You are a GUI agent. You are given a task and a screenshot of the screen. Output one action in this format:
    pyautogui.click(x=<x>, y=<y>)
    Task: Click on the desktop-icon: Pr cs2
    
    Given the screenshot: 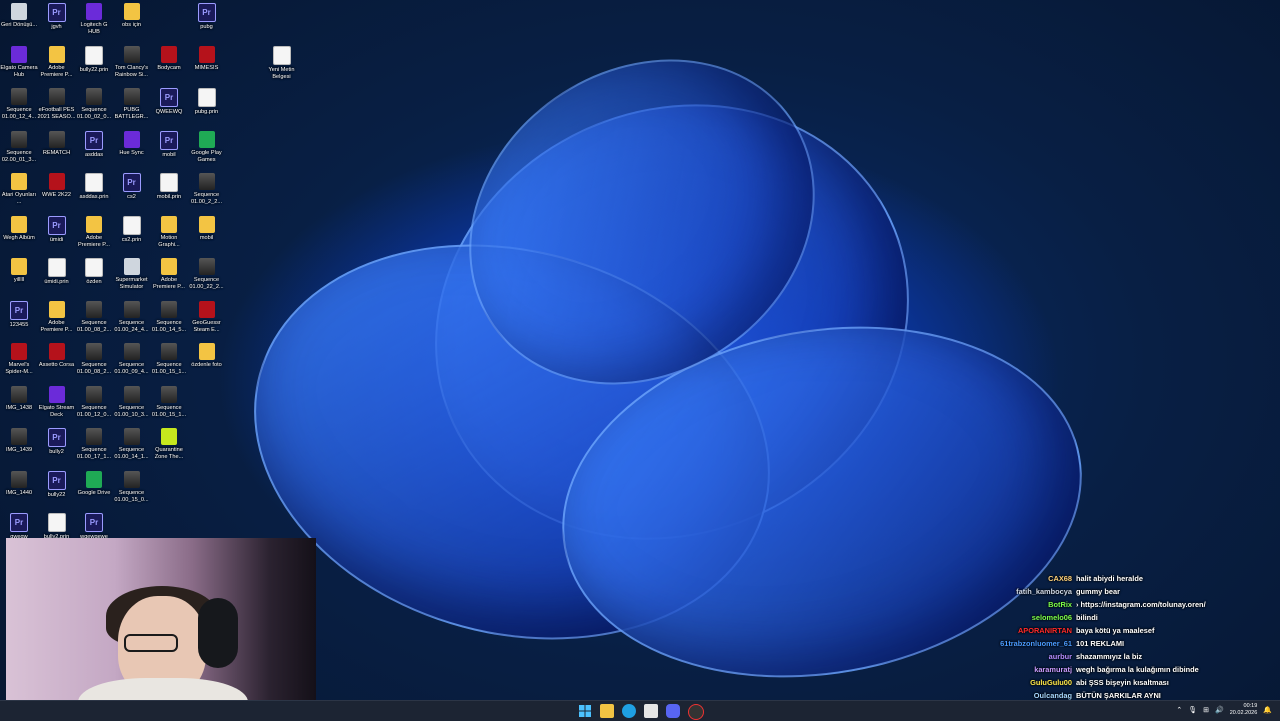 What is the action you would take?
    pyautogui.click(x=132, y=185)
    